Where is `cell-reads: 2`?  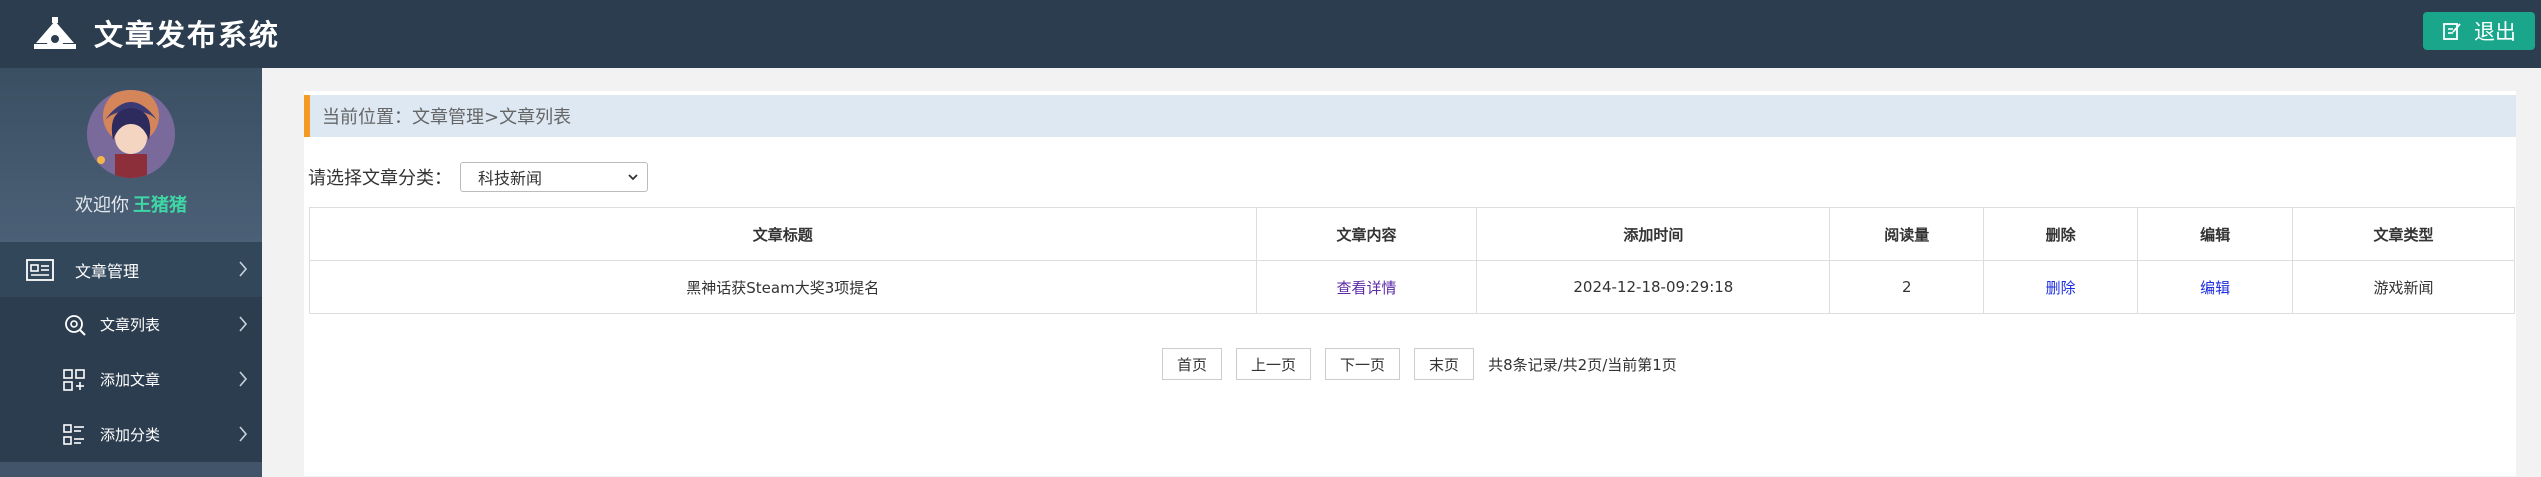
cell-reads: 2 is located at coordinates (1907, 287).